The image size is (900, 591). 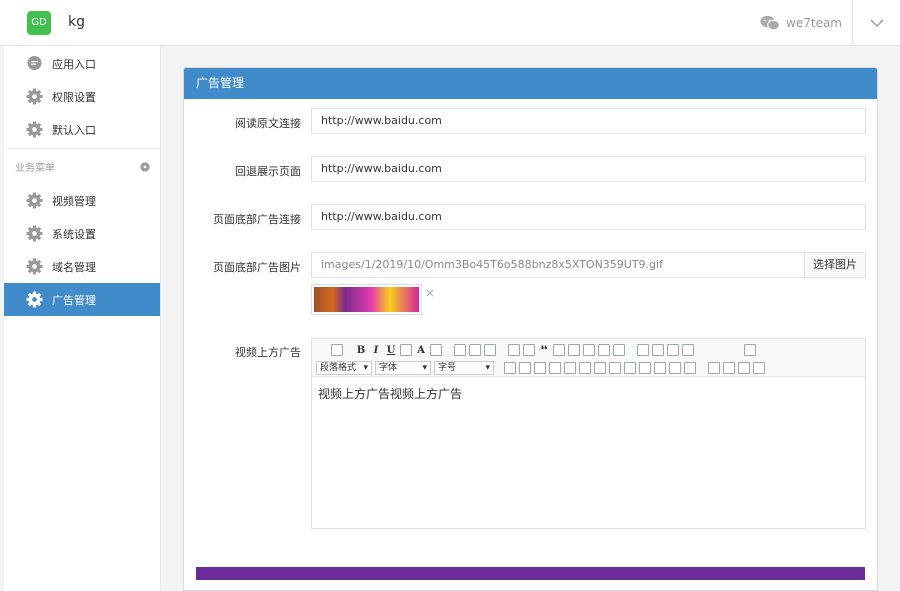 I want to click on eraser-icon, so click(x=619, y=350).